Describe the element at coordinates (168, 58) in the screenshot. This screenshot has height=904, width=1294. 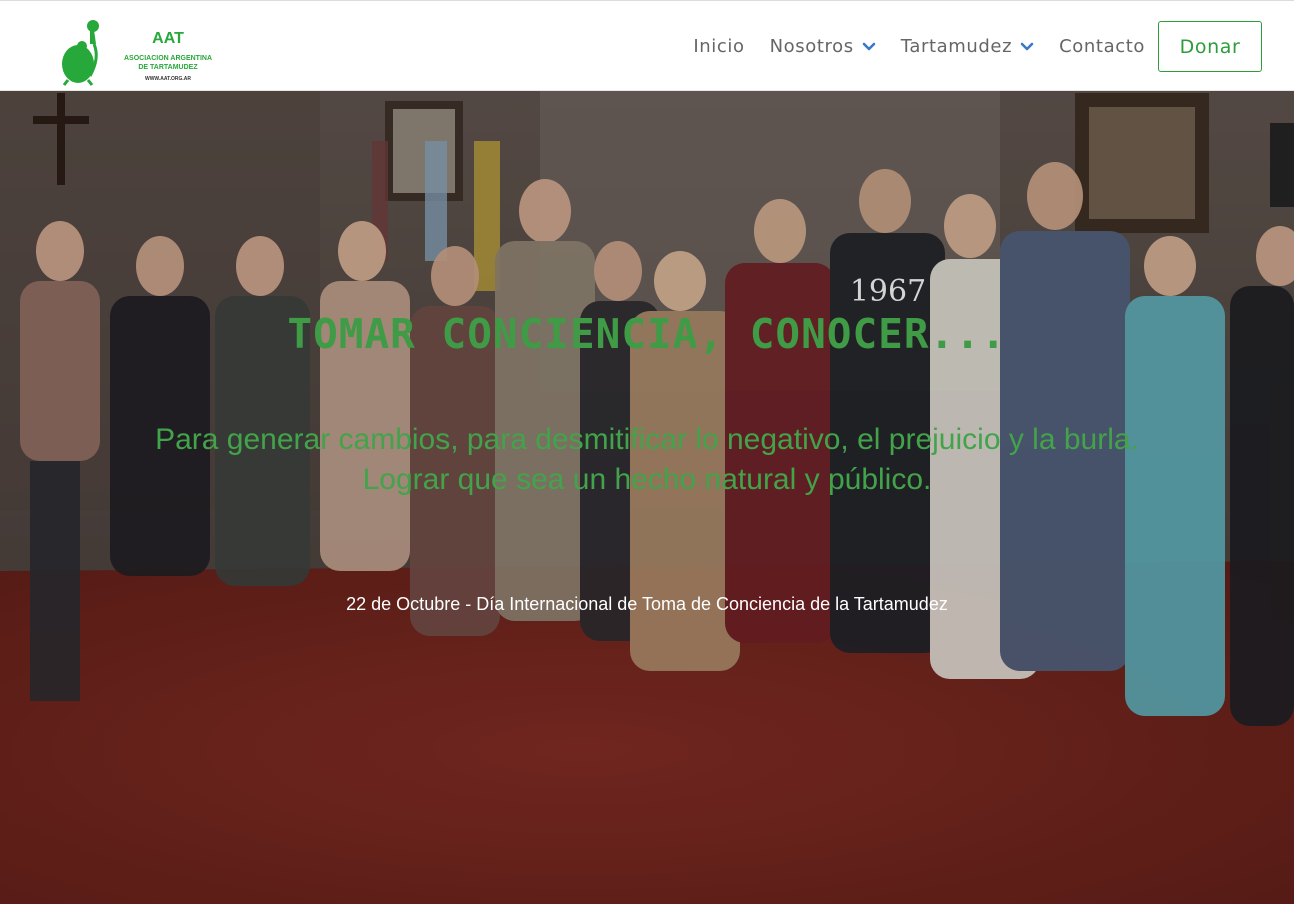
I see `logo-name-line1: ASOCIACION ARGENTINA` at that location.